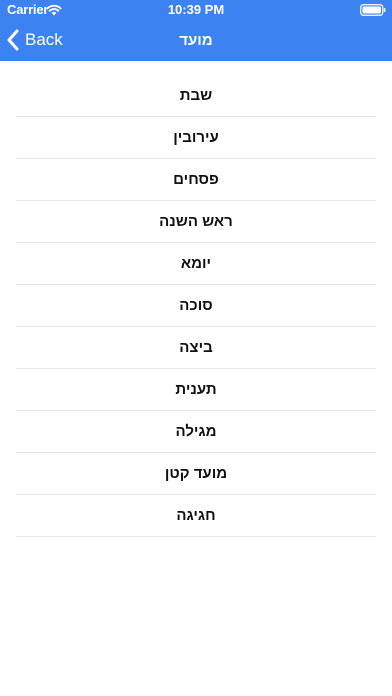 The image size is (392, 696). I want to click on list-item: מועד קטן, so click(196, 474).